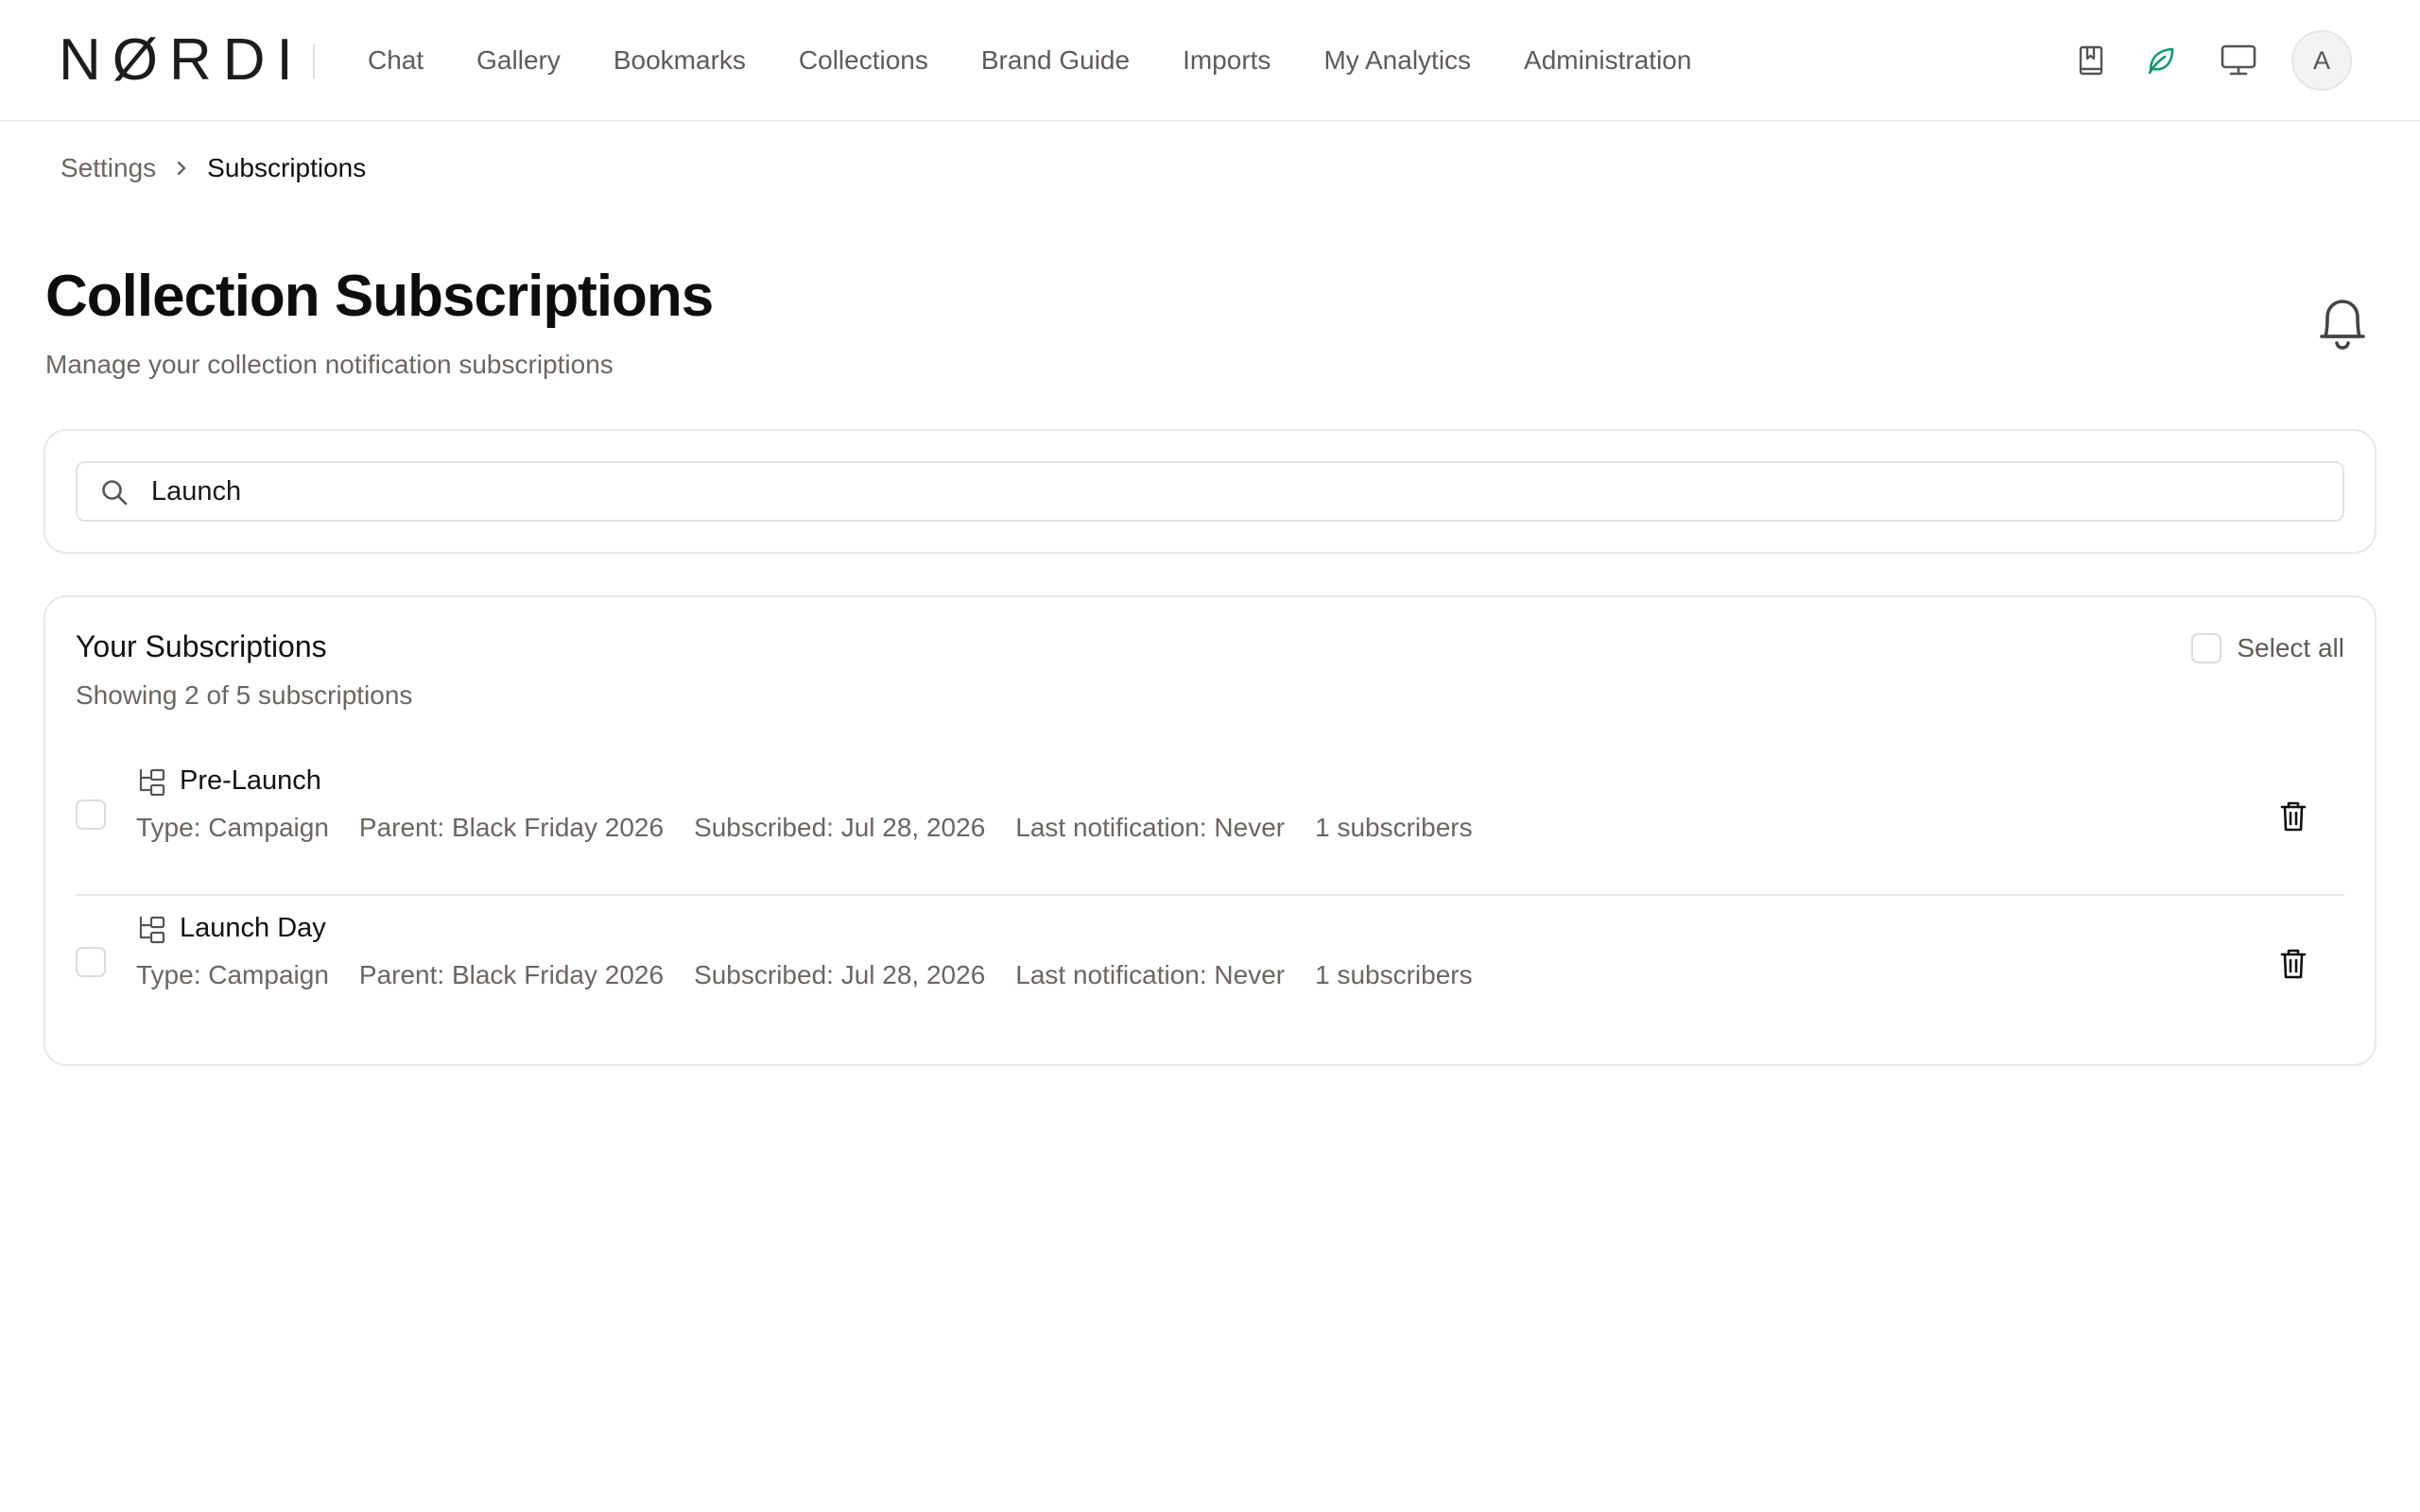  I want to click on nav-item-gallery: Gallery, so click(518, 60).